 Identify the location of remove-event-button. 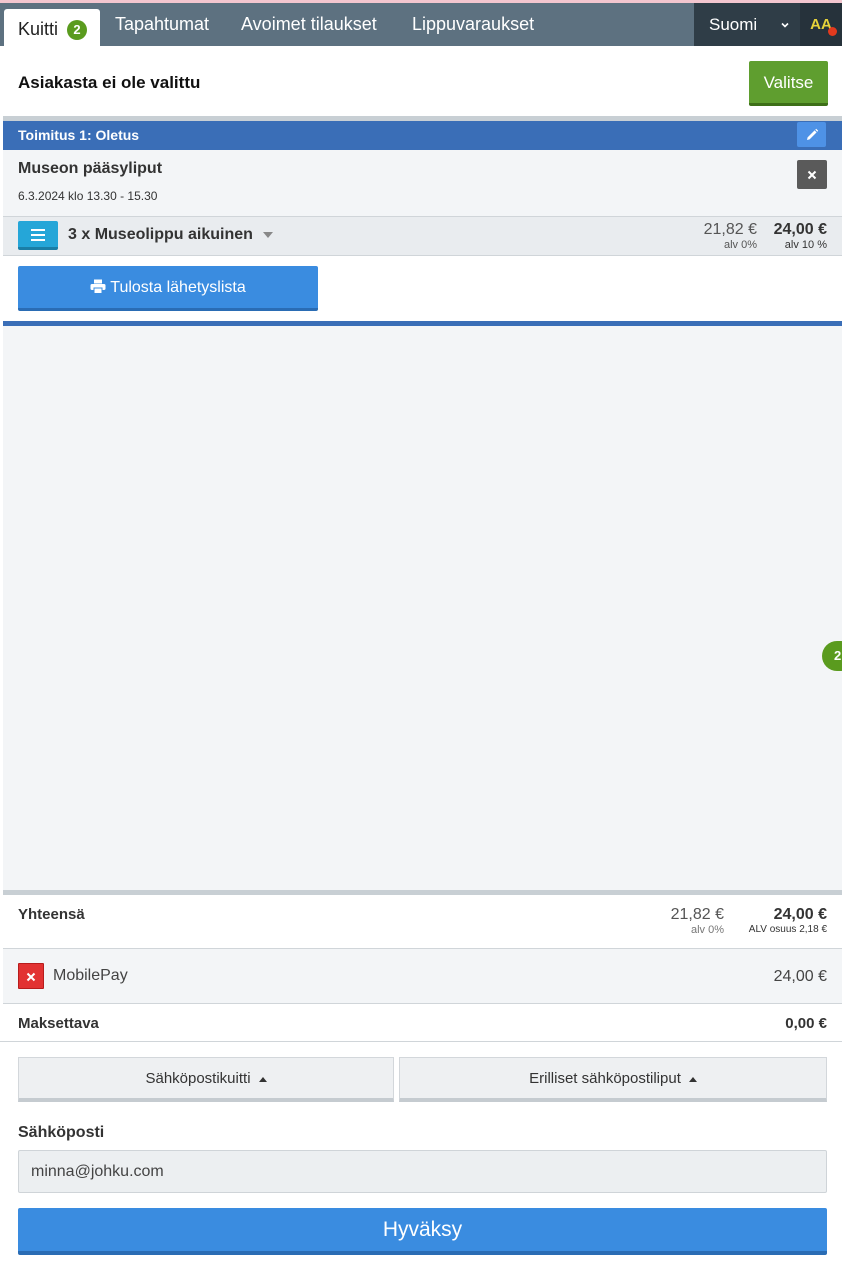
(812, 174).